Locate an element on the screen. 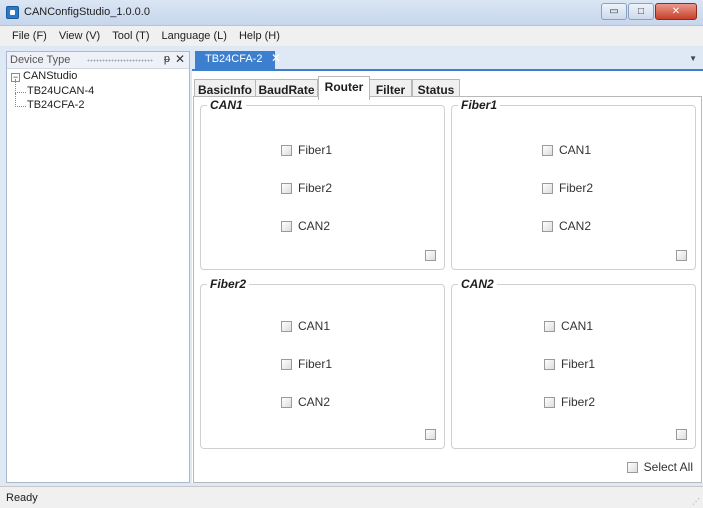  group-fiber2-all-checkbox is located at coordinates (430, 434).